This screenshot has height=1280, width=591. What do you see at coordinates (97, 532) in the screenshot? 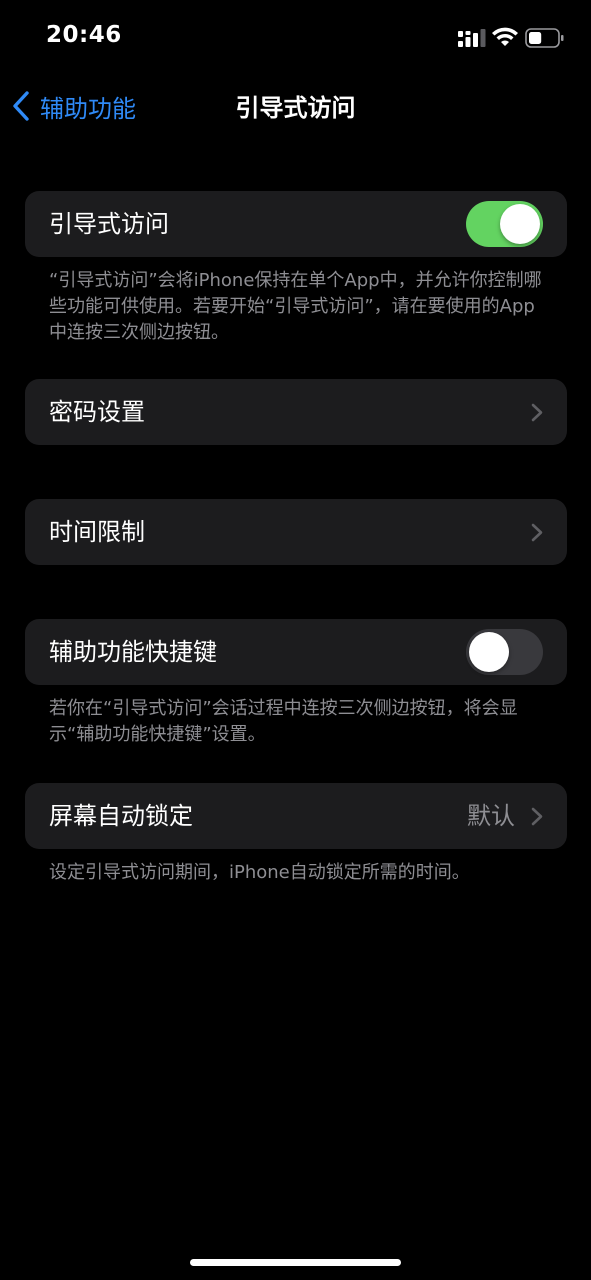
I see `time-limits-label: 时间限制` at bounding box center [97, 532].